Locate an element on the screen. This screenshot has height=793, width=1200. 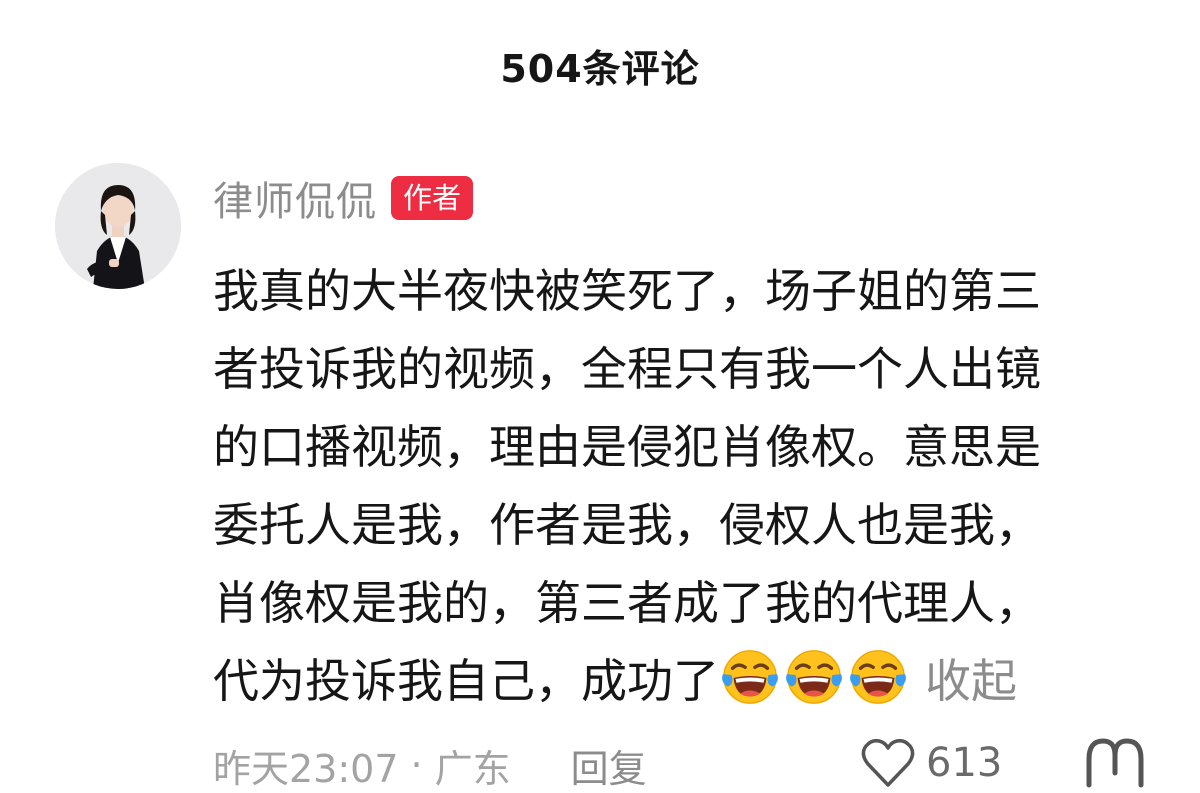
comment-line: 我真的大半夜快被笑死了，场子姐的第三 is located at coordinates (627, 291).